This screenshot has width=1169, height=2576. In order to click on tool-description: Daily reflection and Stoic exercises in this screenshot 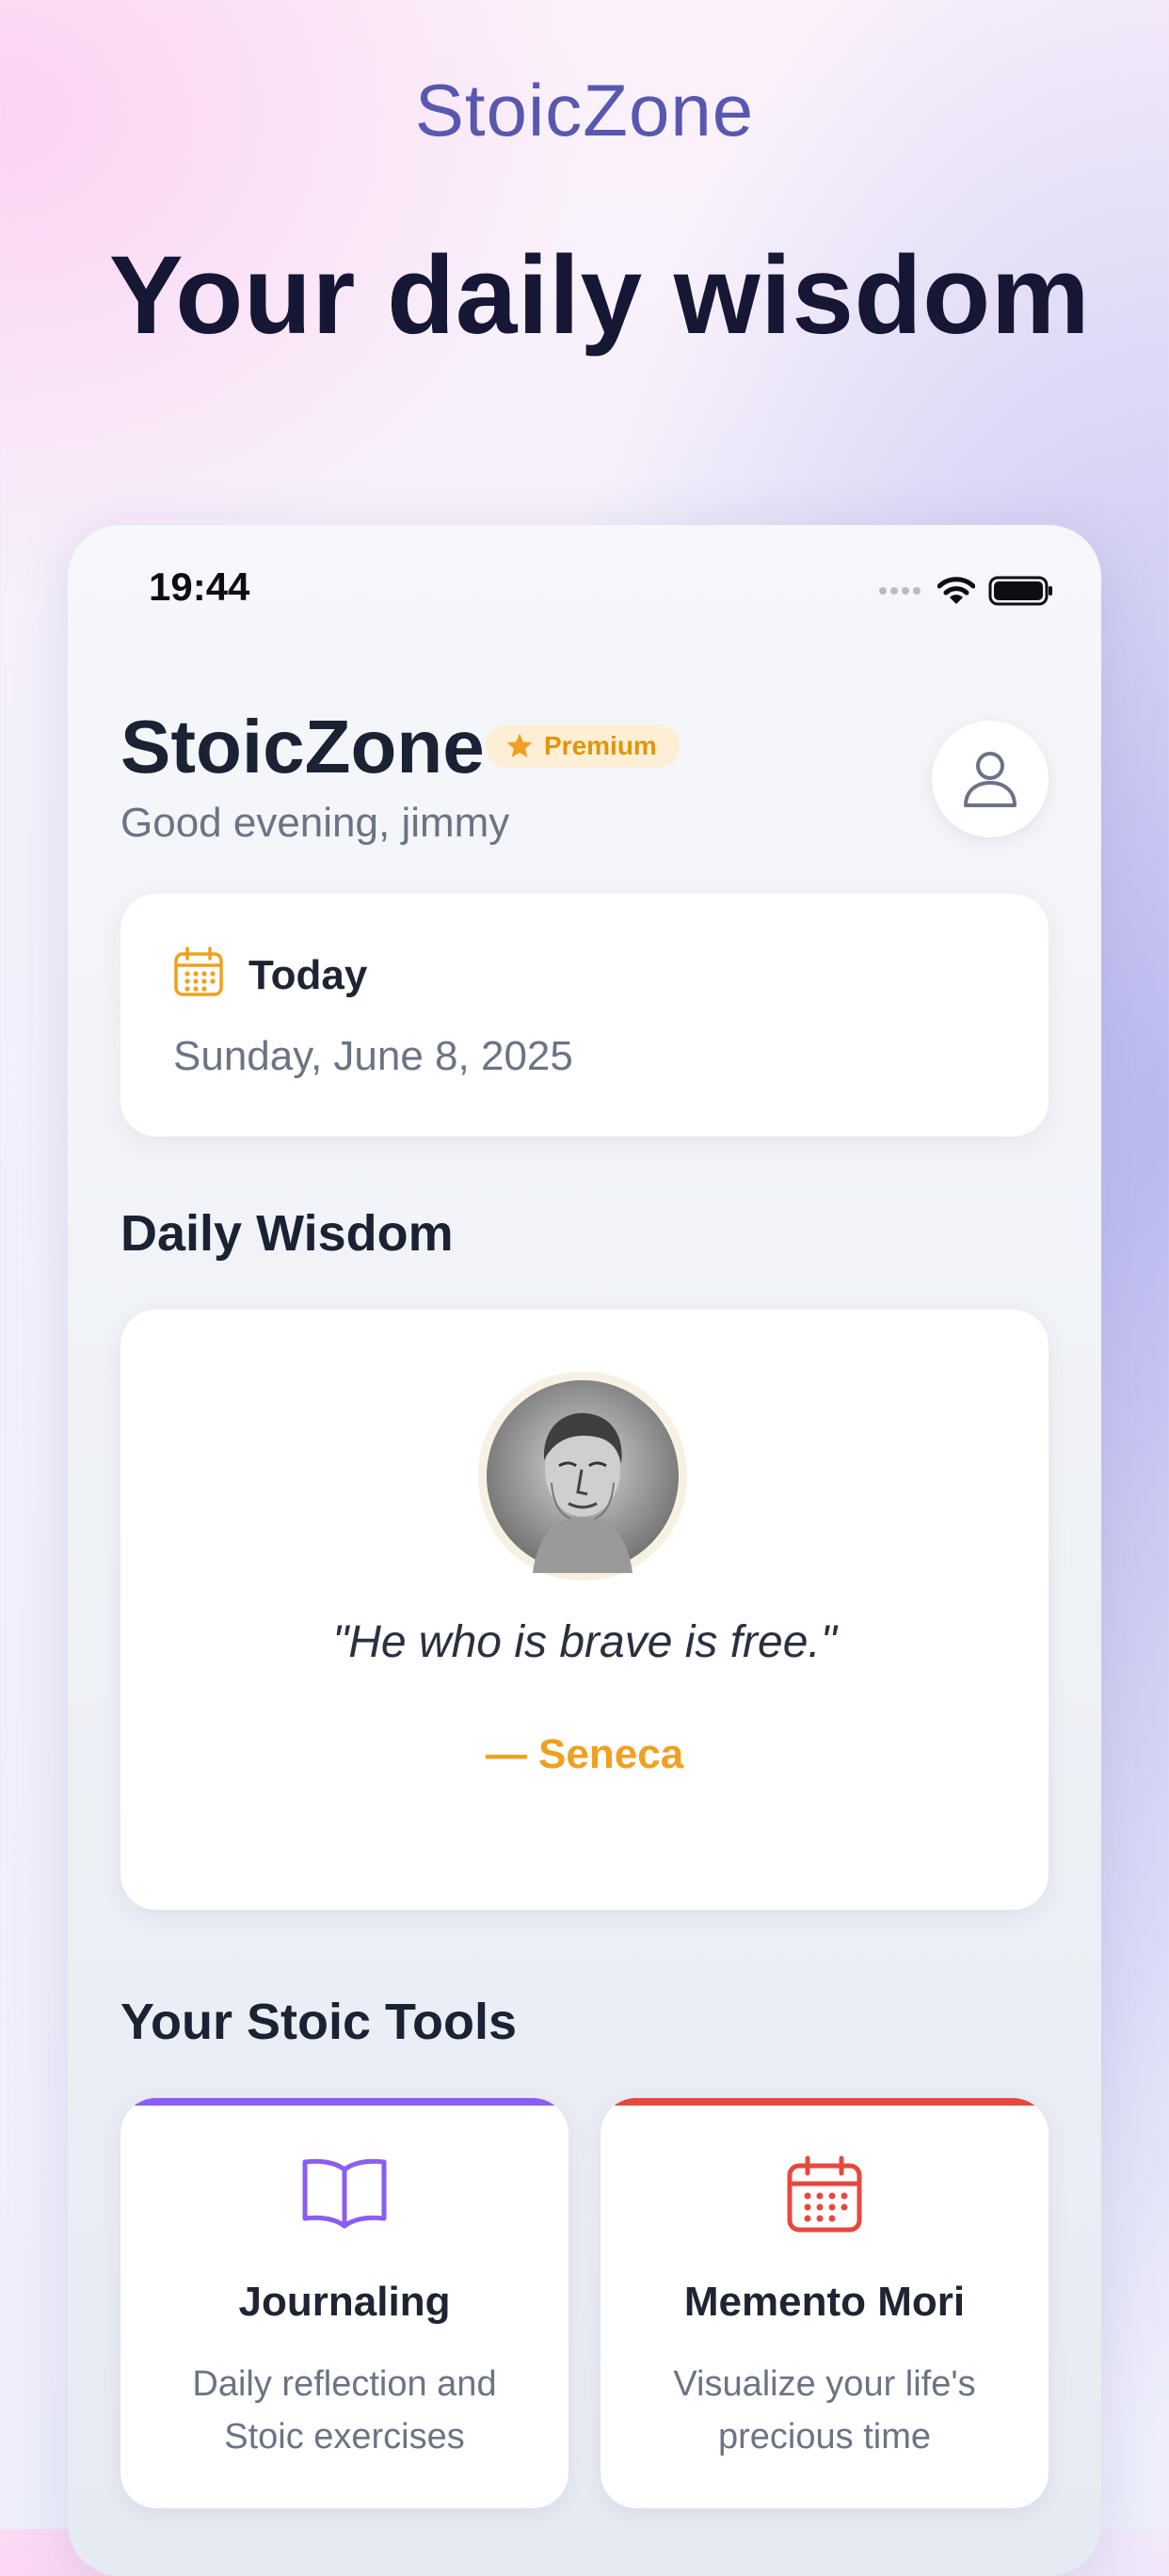, I will do `click(344, 2410)`.